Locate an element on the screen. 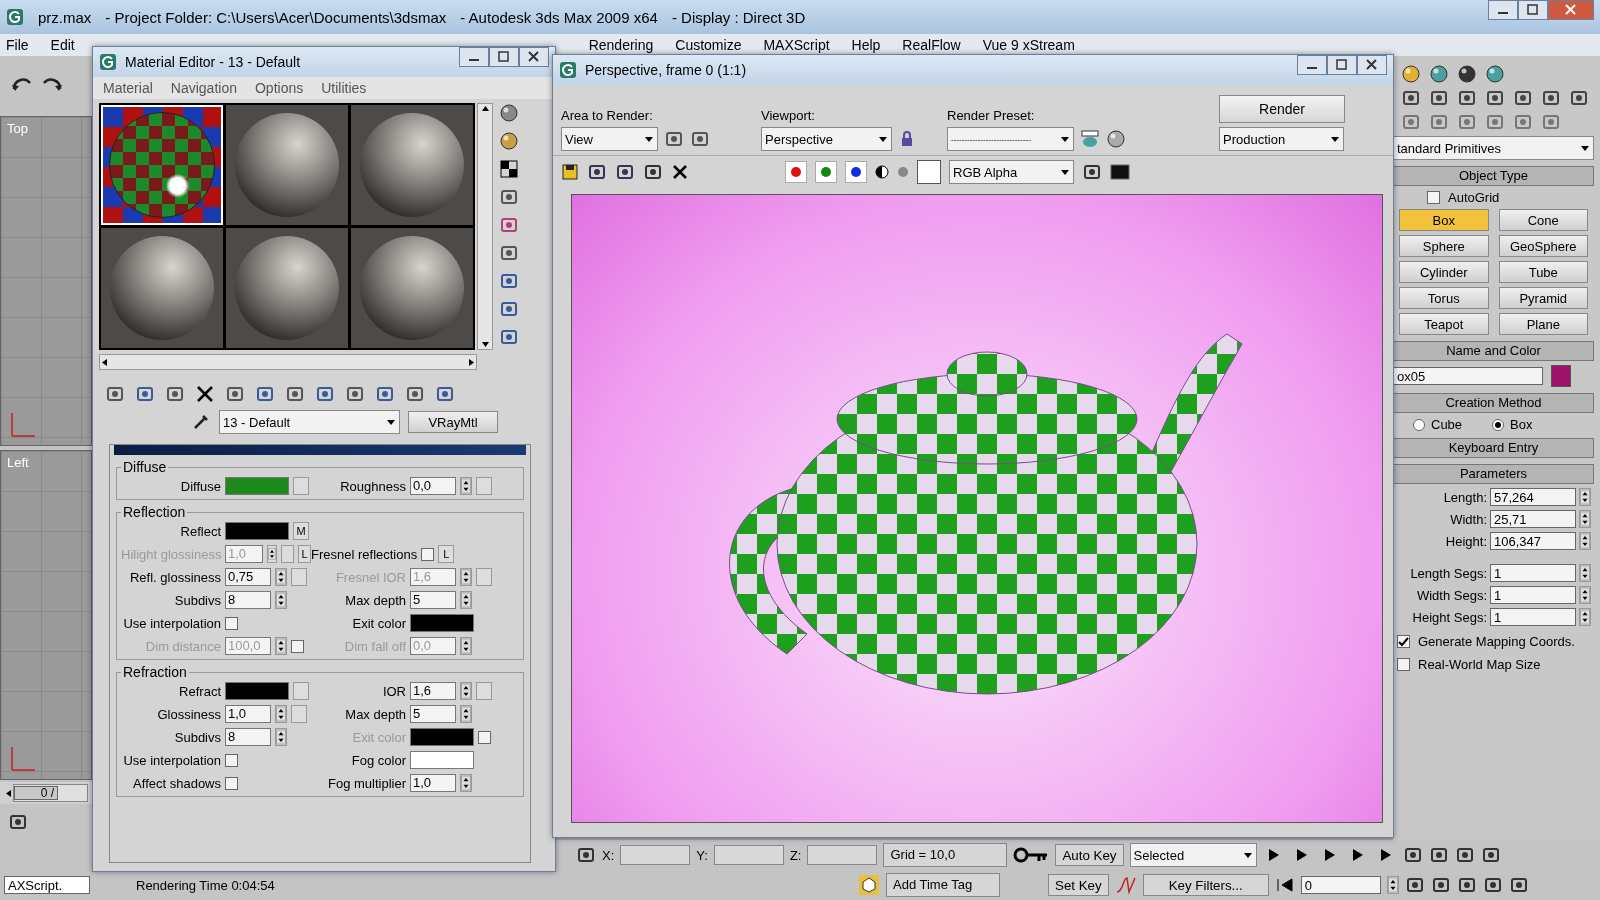 The image size is (1600, 900). menu-item: Customize is located at coordinates (708, 45).